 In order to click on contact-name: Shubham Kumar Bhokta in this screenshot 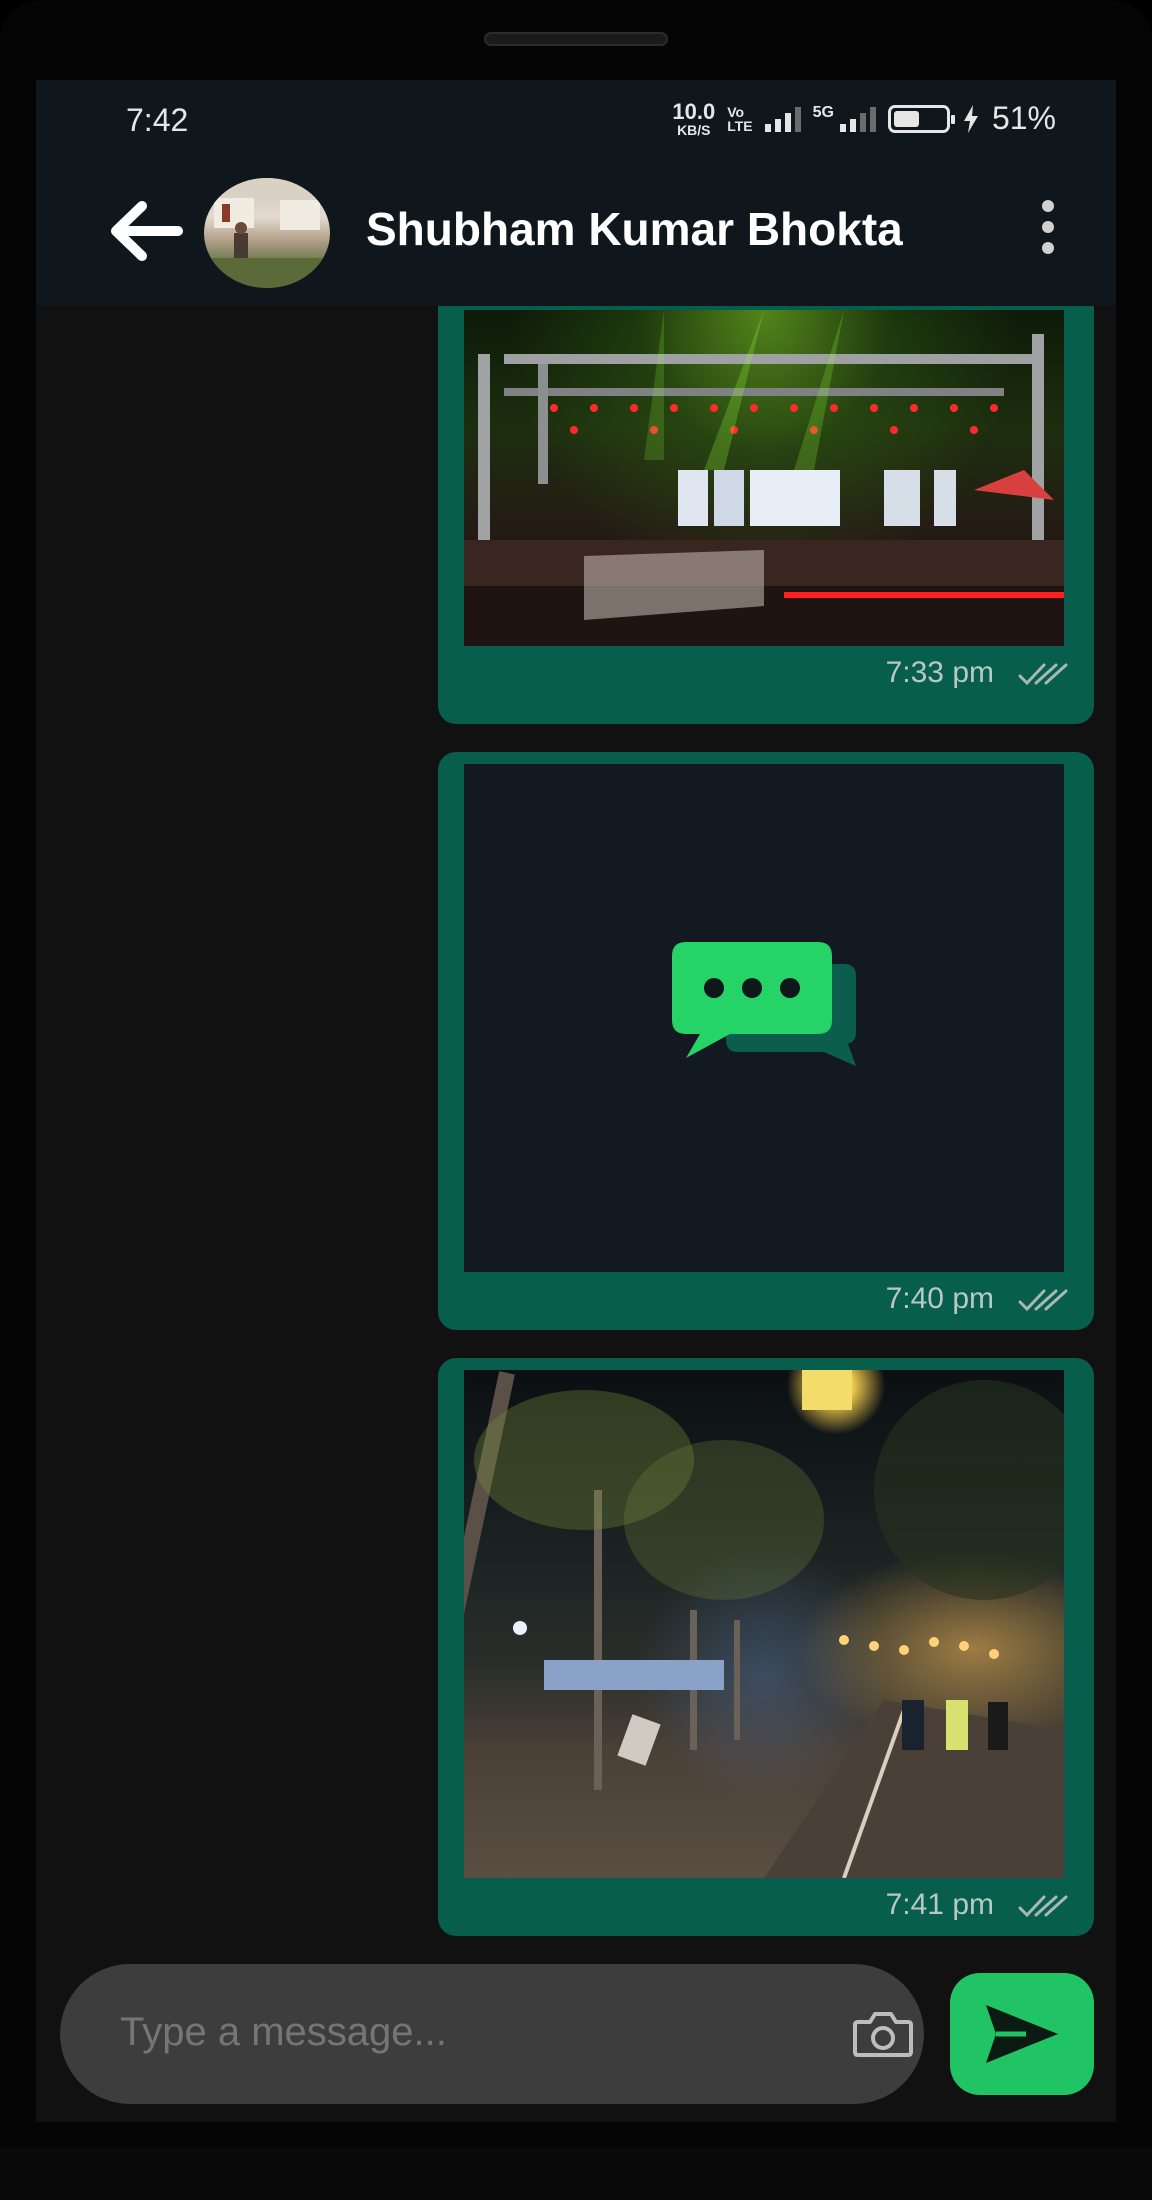, I will do `click(634, 229)`.